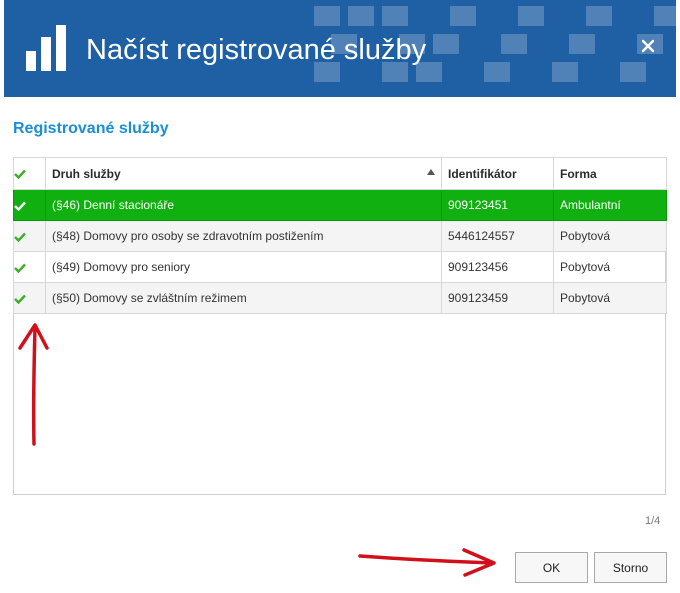 Image resolution: width=680 pixels, height=593 pixels. What do you see at coordinates (610, 205) in the screenshot?
I see `cell-forma: Ambulantní` at bounding box center [610, 205].